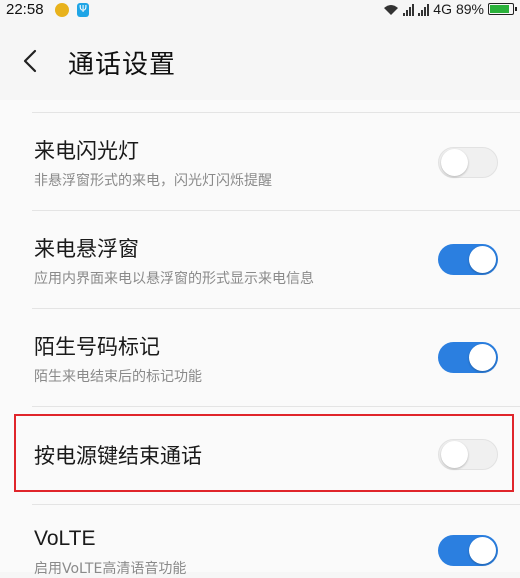 This screenshot has width=520, height=578. I want to click on app-header: 通话设置, so click(260, 61).